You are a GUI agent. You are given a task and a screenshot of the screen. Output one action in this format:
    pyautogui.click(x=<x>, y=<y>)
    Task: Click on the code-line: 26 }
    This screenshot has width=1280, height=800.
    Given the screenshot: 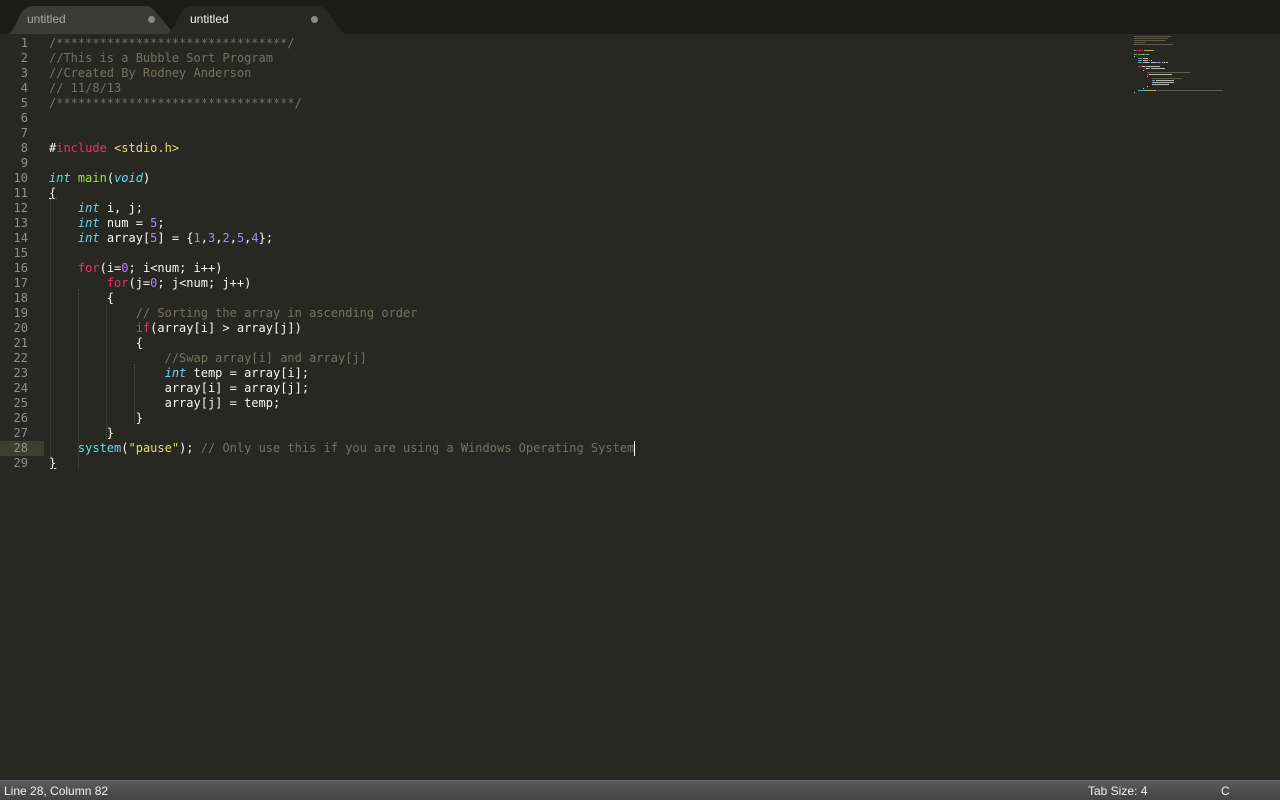 What is the action you would take?
    pyautogui.click(x=565, y=418)
    